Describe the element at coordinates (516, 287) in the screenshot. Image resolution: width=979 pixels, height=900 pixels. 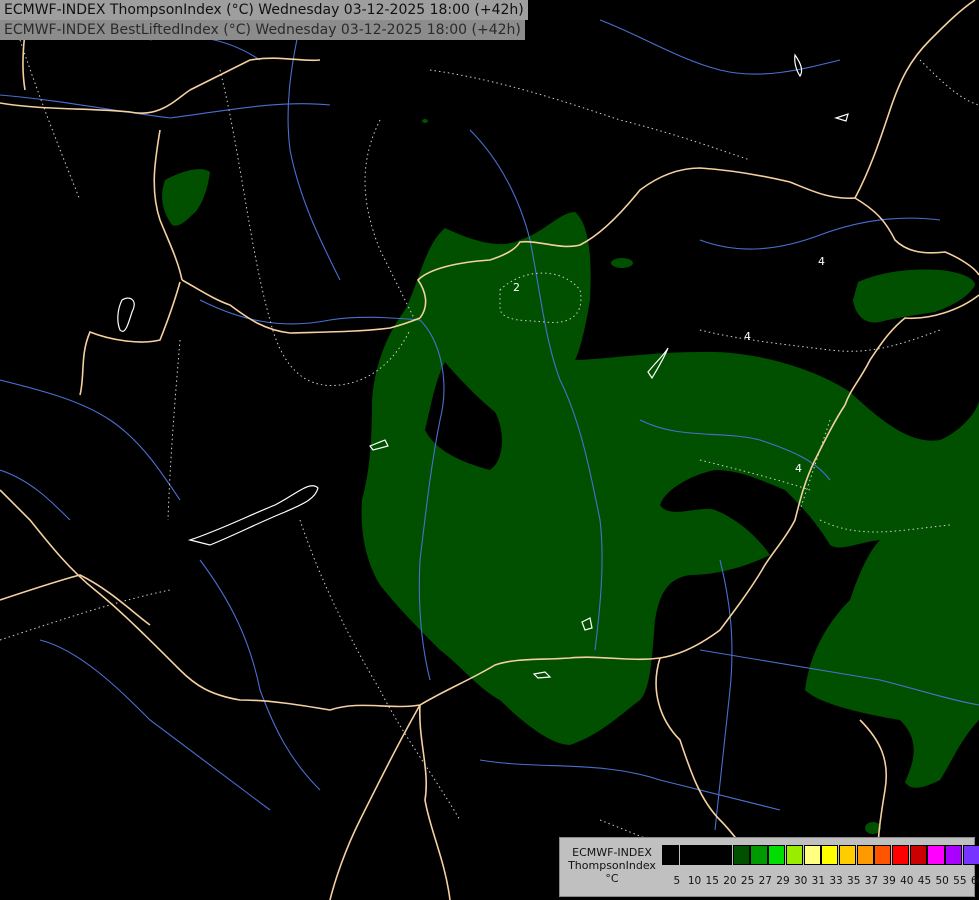
I see `contour-label: 2` at that location.